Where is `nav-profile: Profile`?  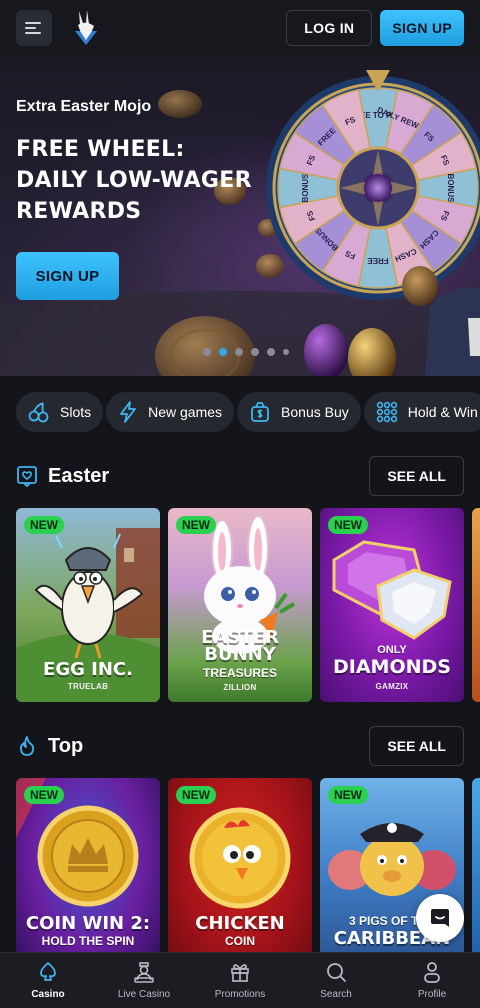 nav-profile: Profile is located at coordinates (432, 980).